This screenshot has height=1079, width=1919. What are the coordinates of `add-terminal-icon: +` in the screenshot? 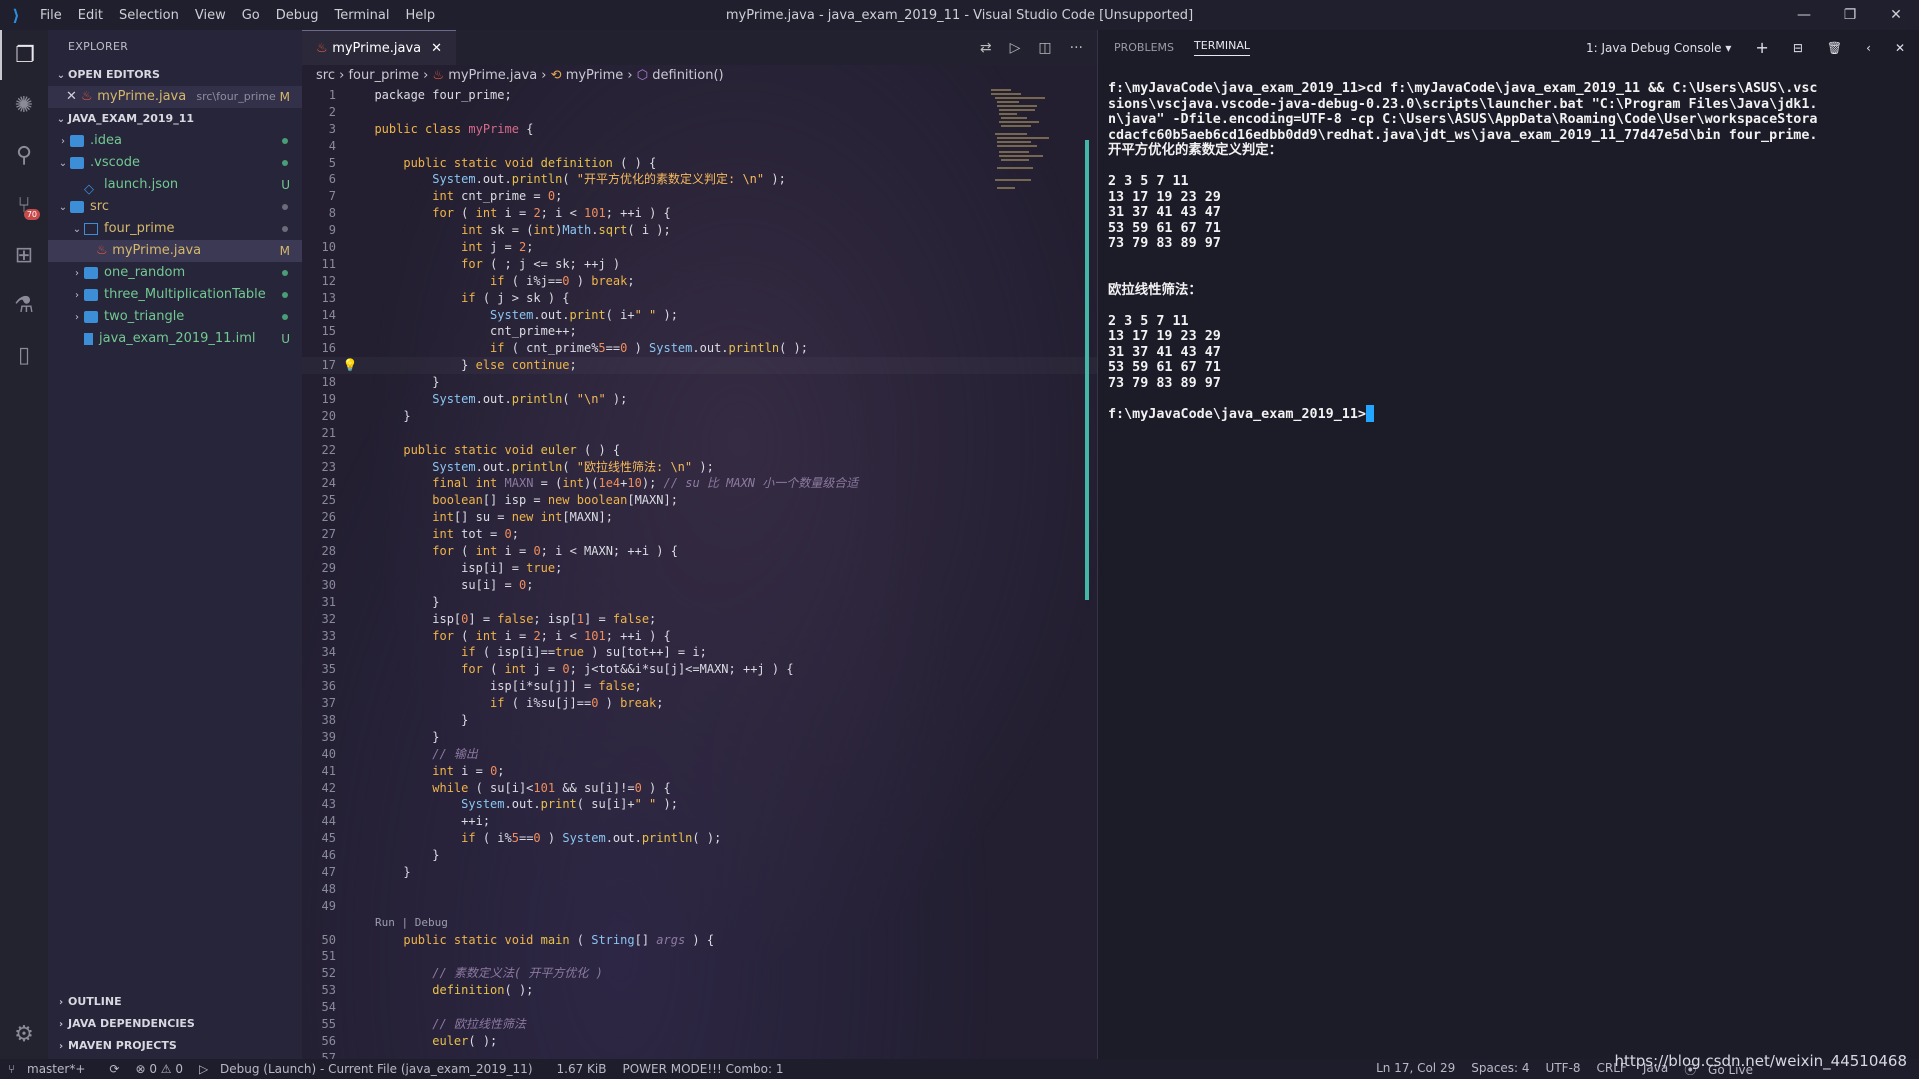 It's located at (1761, 47).